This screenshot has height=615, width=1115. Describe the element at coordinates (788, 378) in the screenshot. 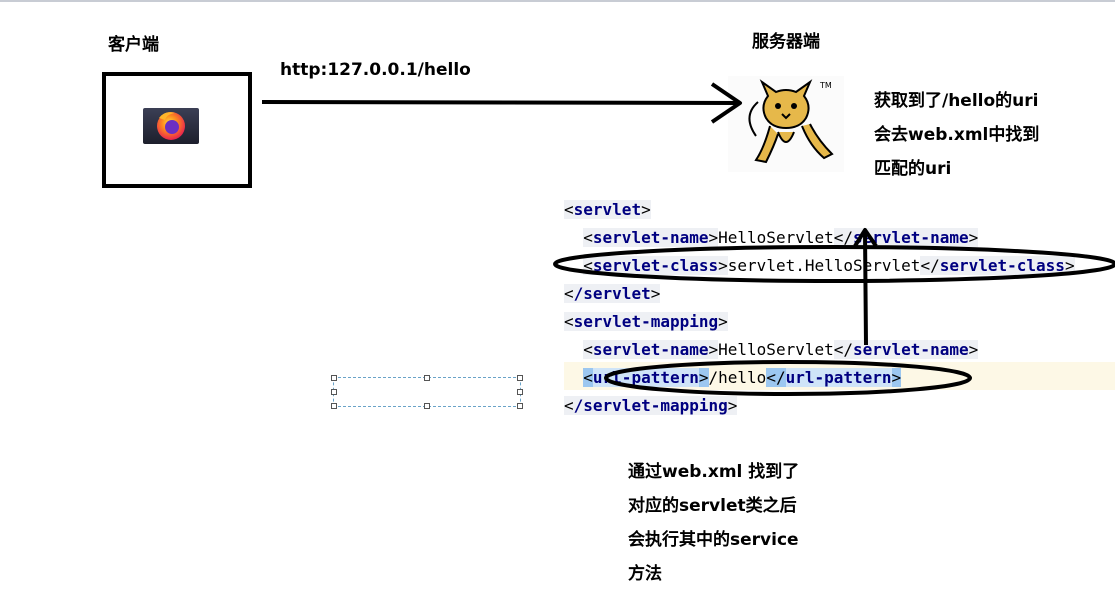

I see `url-pattern-ellipse` at that location.